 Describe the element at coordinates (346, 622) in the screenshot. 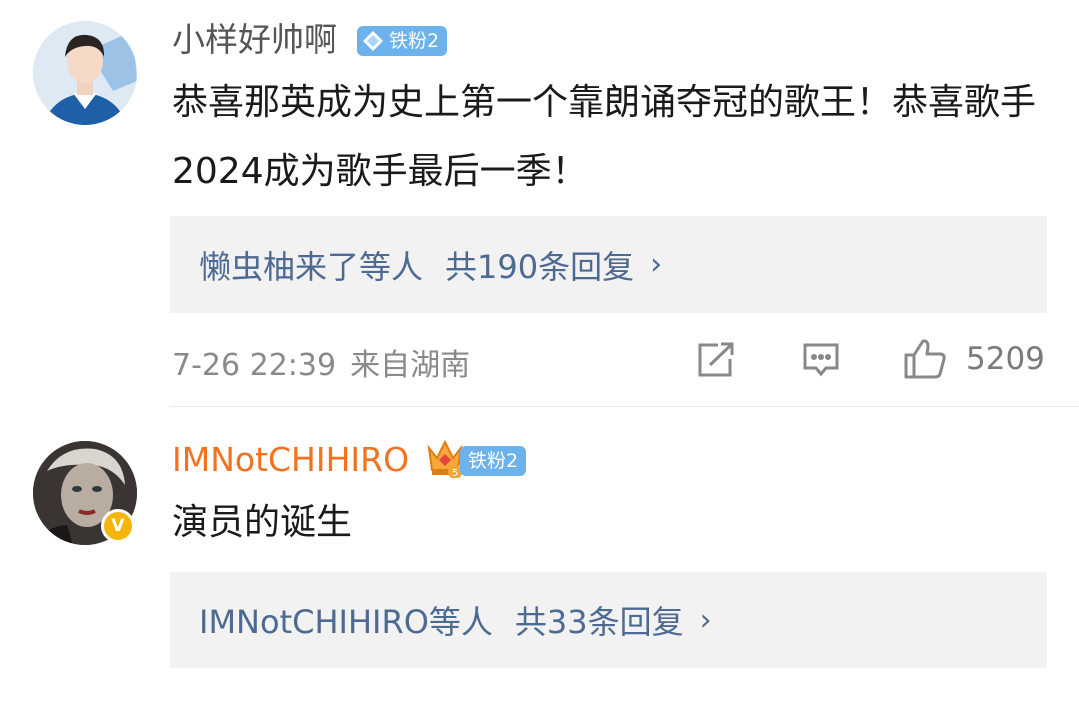

I see `replies-who: IMNotCHIHIRO等人` at that location.